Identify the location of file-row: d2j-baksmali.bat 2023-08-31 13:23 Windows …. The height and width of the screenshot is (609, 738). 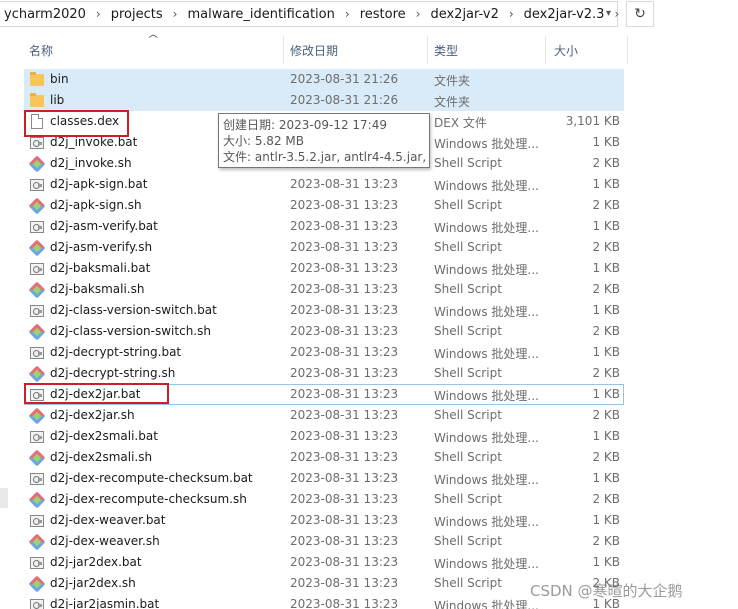
(369, 268).